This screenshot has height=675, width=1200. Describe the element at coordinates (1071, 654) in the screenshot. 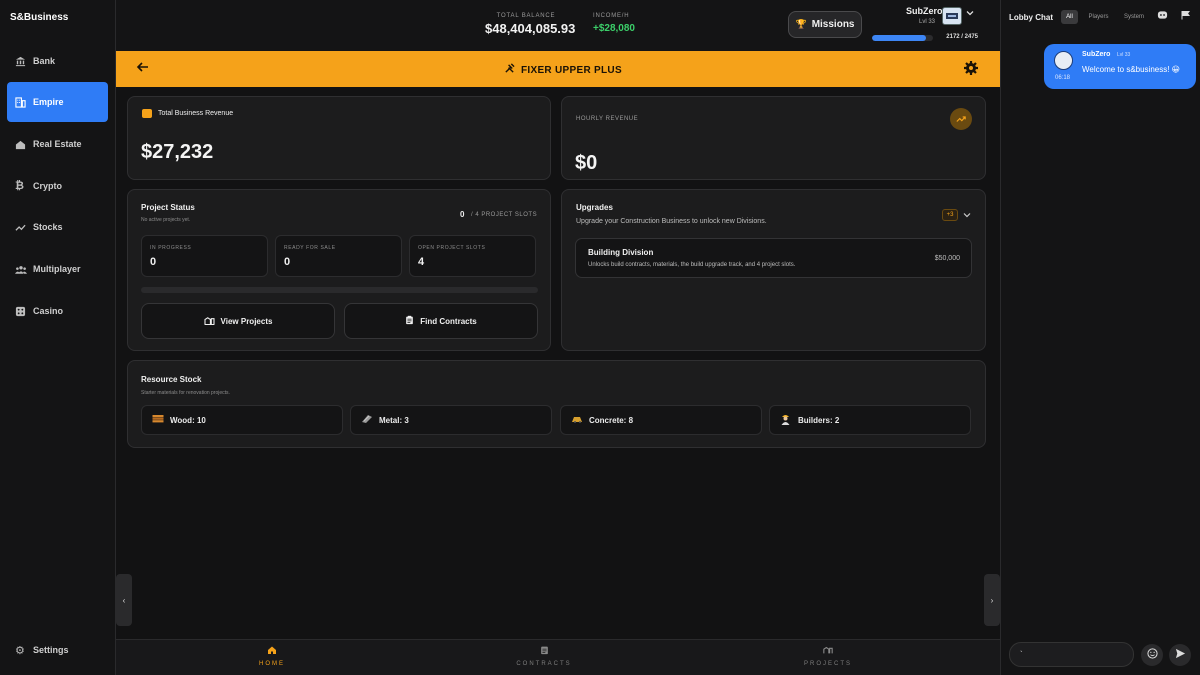

I see `chat-input: `` at that location.